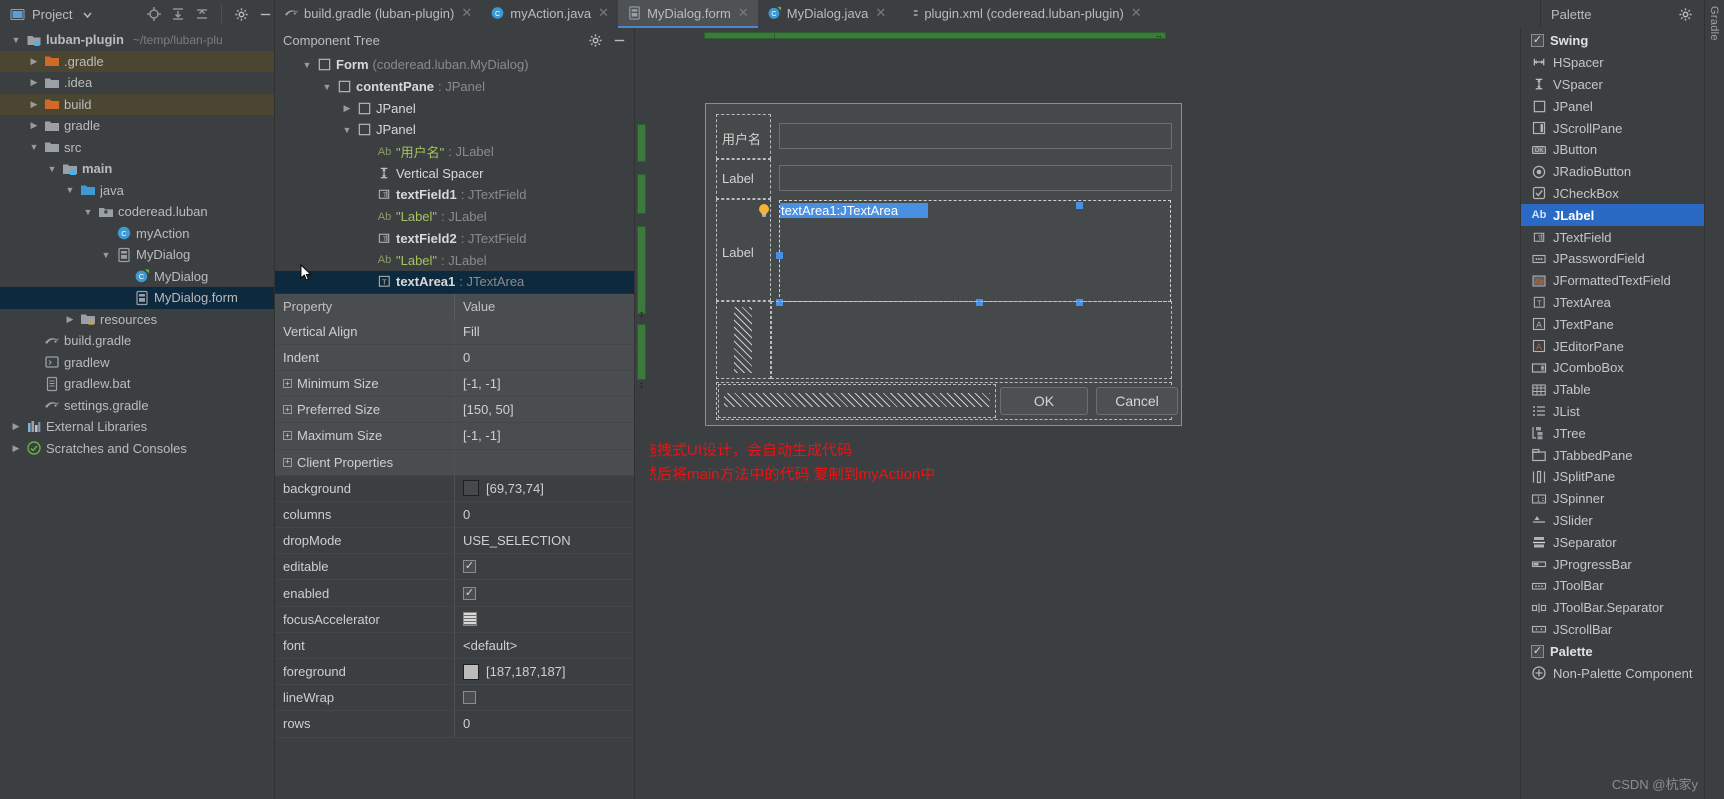  I want to click on gear-icon, so click(595, 40).